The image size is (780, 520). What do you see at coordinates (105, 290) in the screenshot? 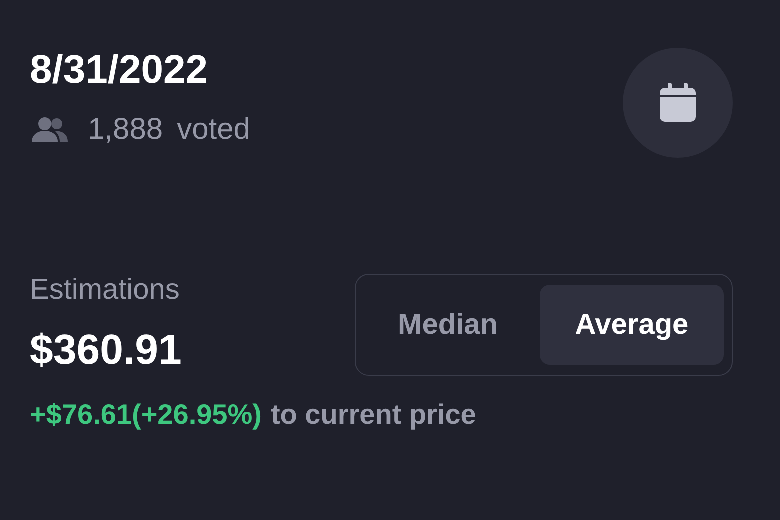
I see `estimations-label: Estimations` at bounding box center [105, 290].